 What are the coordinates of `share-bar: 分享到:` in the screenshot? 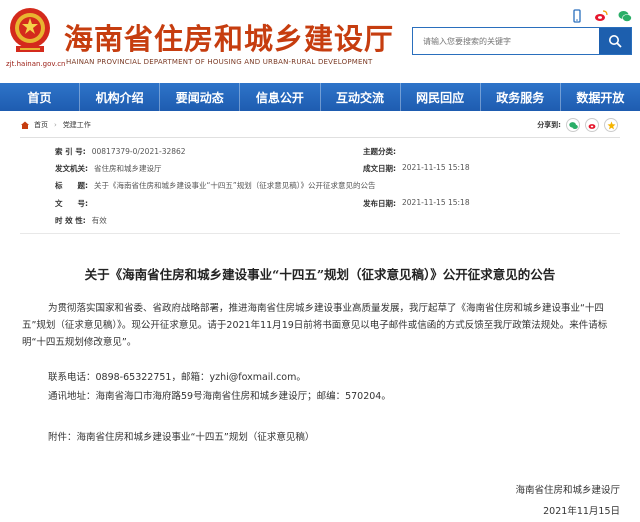 It's located at (577, 125).